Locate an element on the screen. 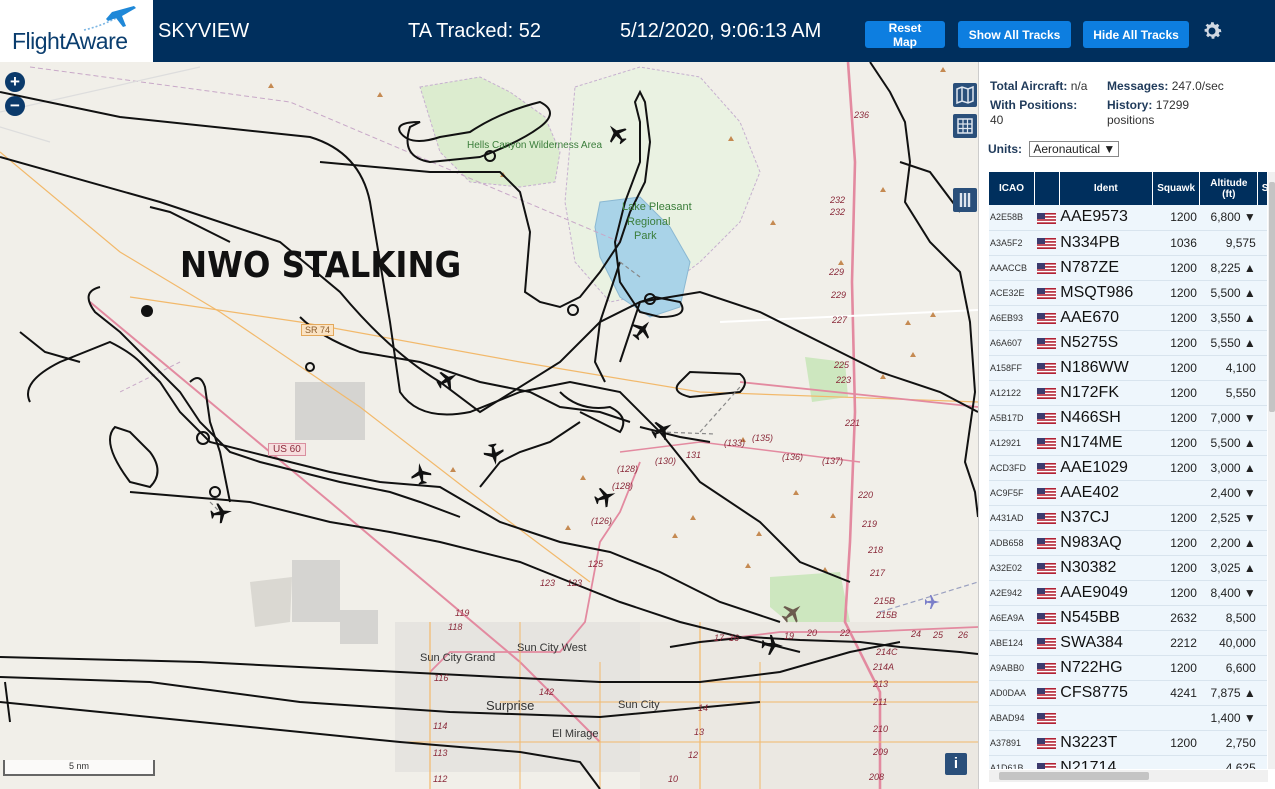 The image size is (1275, 789). table-row: A2E942 AAE9049 1200 8,400 ▼ is located at coordinates (1128, 593).